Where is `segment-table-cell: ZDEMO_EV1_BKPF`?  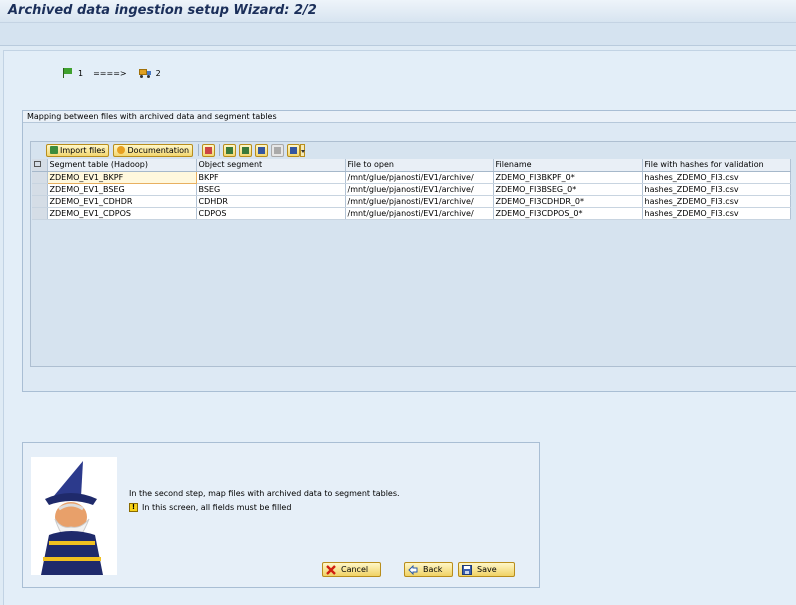 segment-table-cell: ZDEMO_EV1_BKPF is located at coordinates (121, 177).